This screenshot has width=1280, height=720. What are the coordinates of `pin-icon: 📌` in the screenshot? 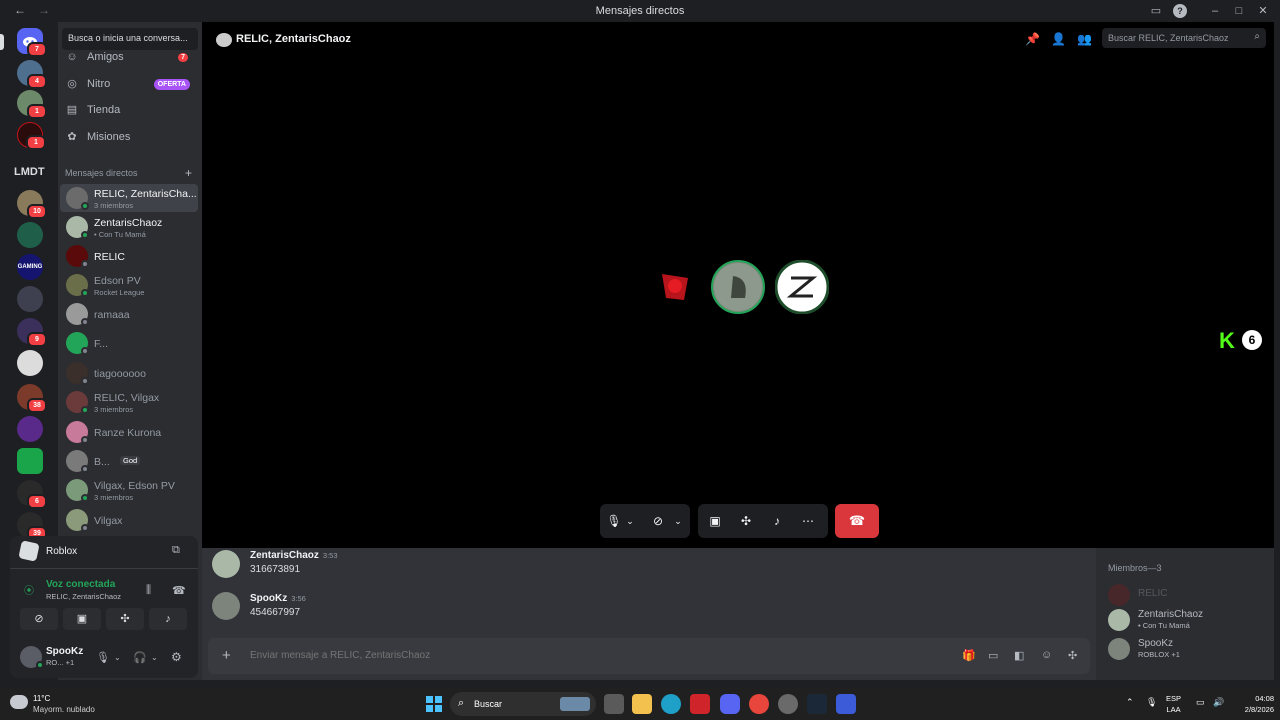 It's located at (1032, 39).